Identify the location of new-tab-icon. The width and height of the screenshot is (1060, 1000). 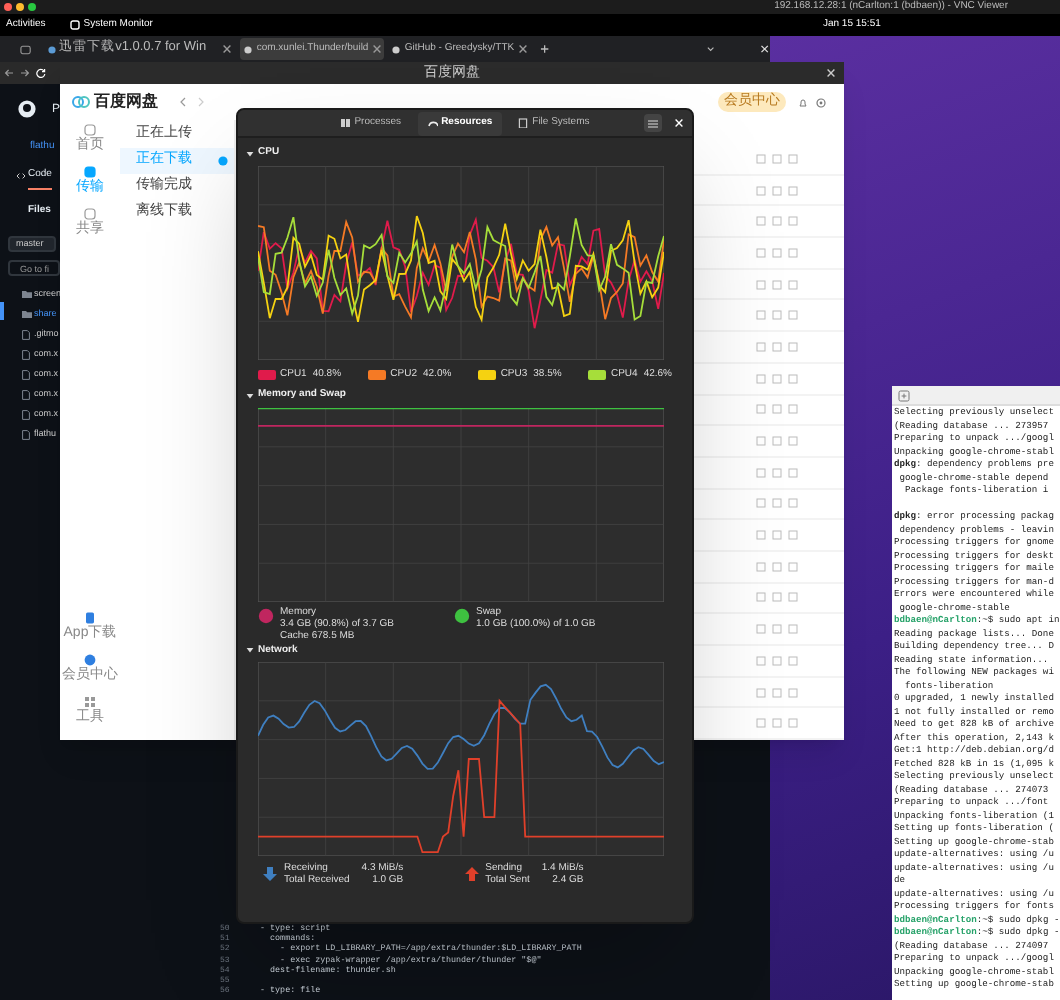
(545, 49).